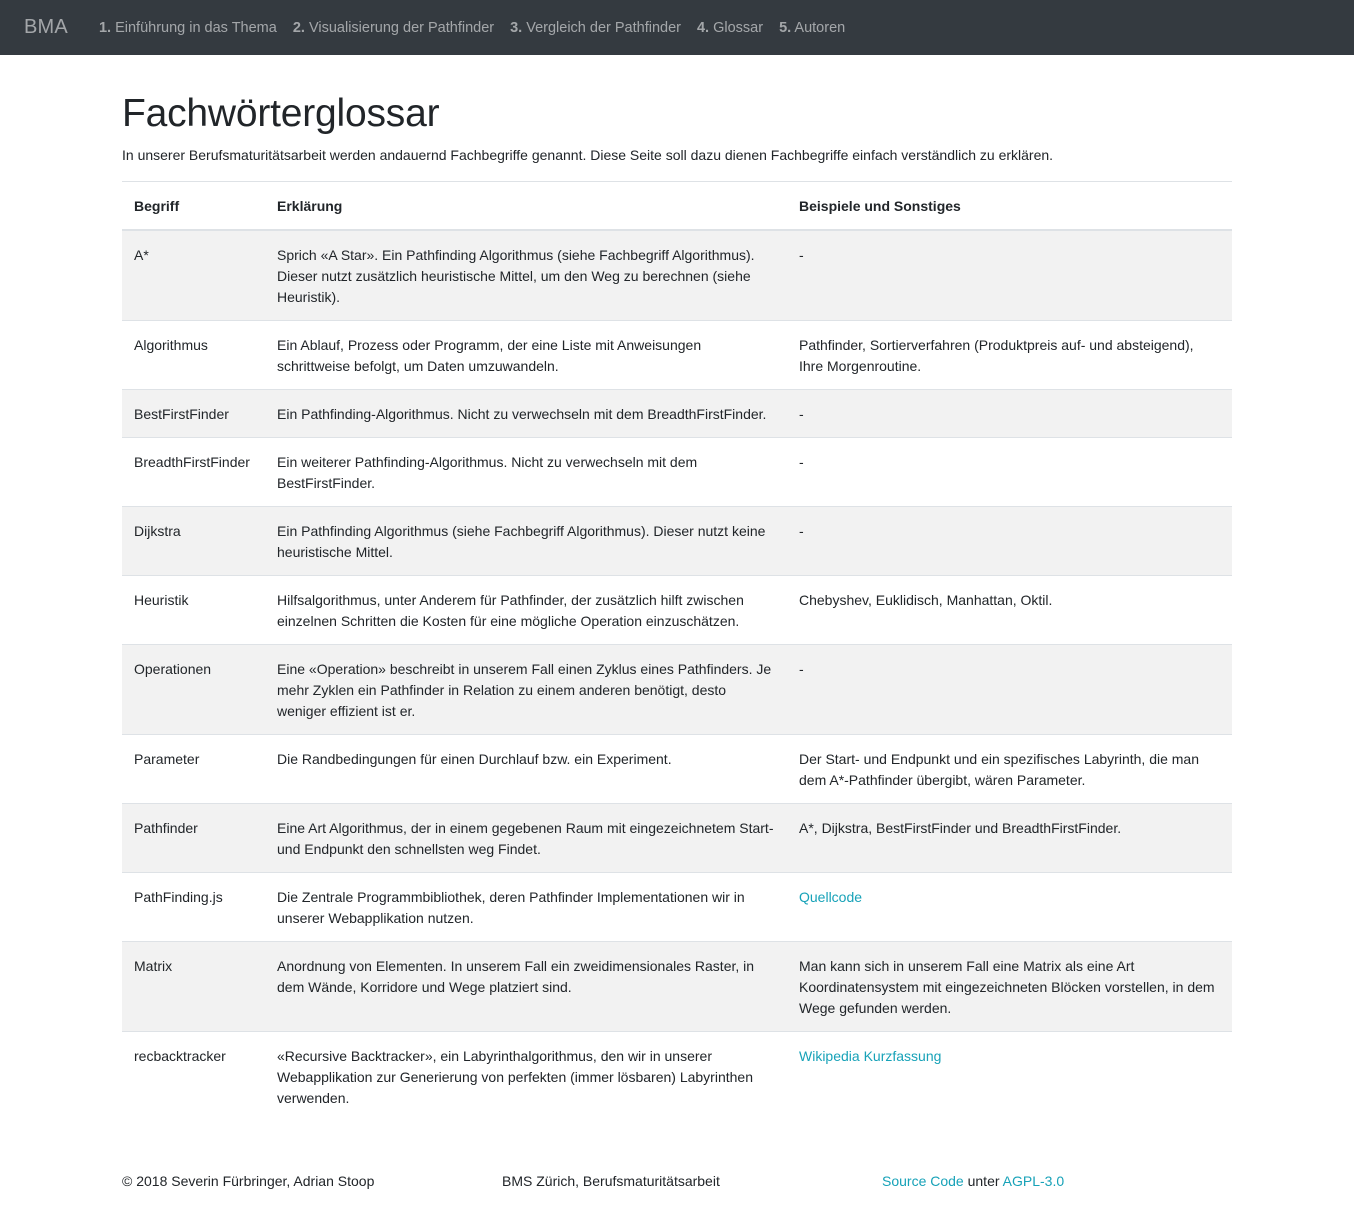 This screenshot has width=1354, height=1206. What do you see at coordinates (281, 113) in the screenshot?
I see `page-title: Fachwörterglossar` at bounding box center [281, 113].